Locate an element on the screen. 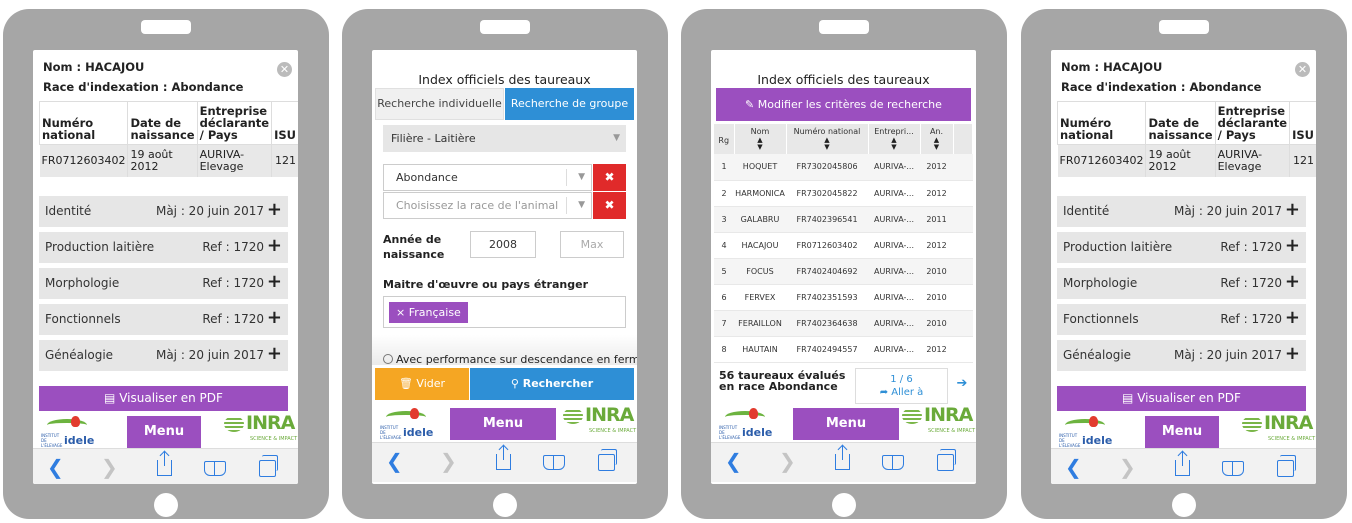 Image resolution: width=1352 pixels, height=523 pixels. pagination: 1 / 6 ➦ Aller à is located at coordinates (901, 386).